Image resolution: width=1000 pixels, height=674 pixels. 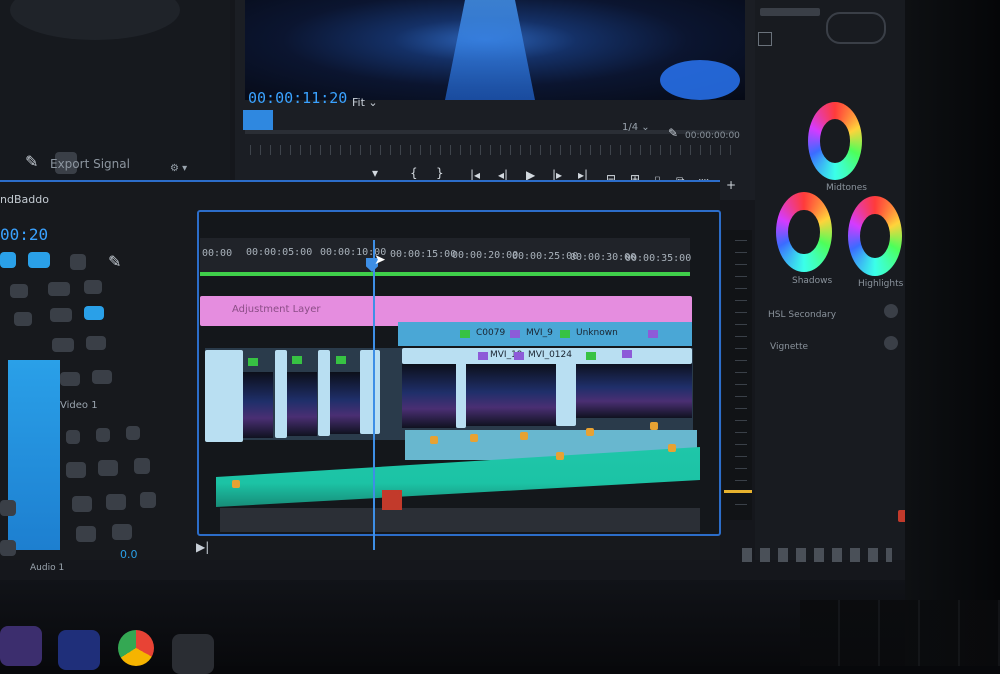 I want to click on ruler-tick: 00:00:15:00, so click(x=423, y=254).